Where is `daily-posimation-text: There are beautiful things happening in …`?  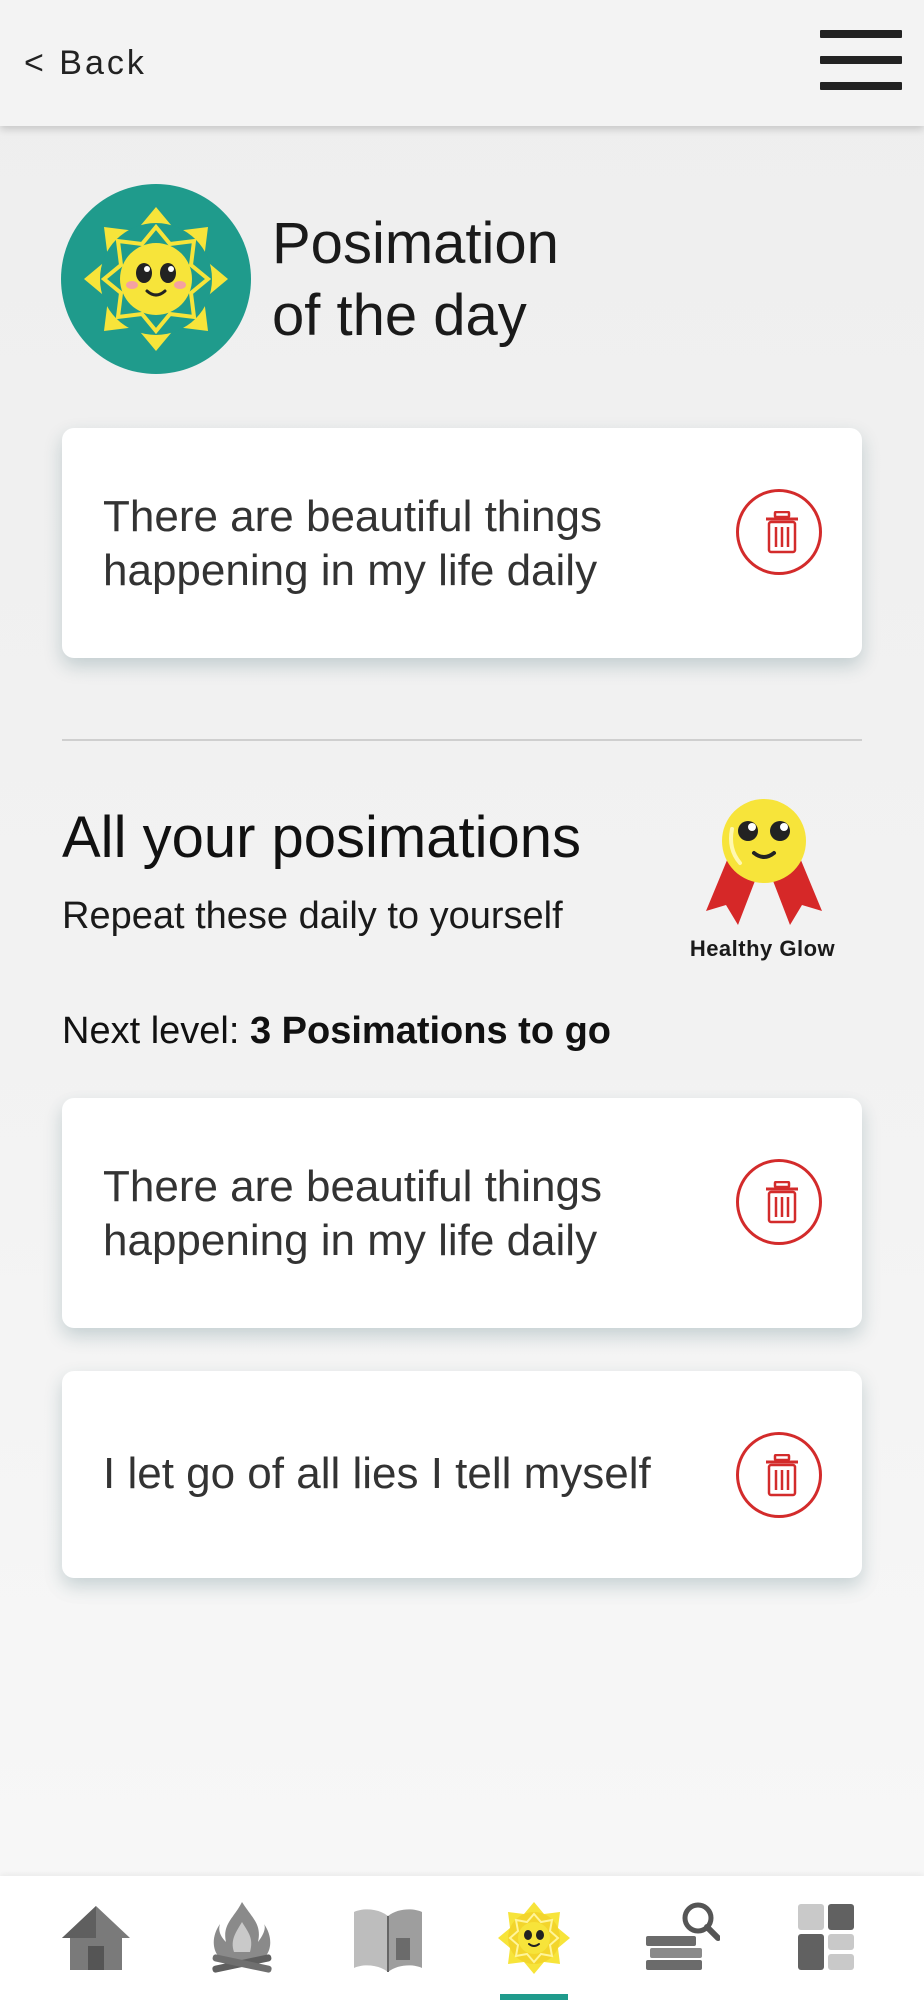 daily-posimation-text: There are beautiful things happening in … is located at coordinates (352, 543).